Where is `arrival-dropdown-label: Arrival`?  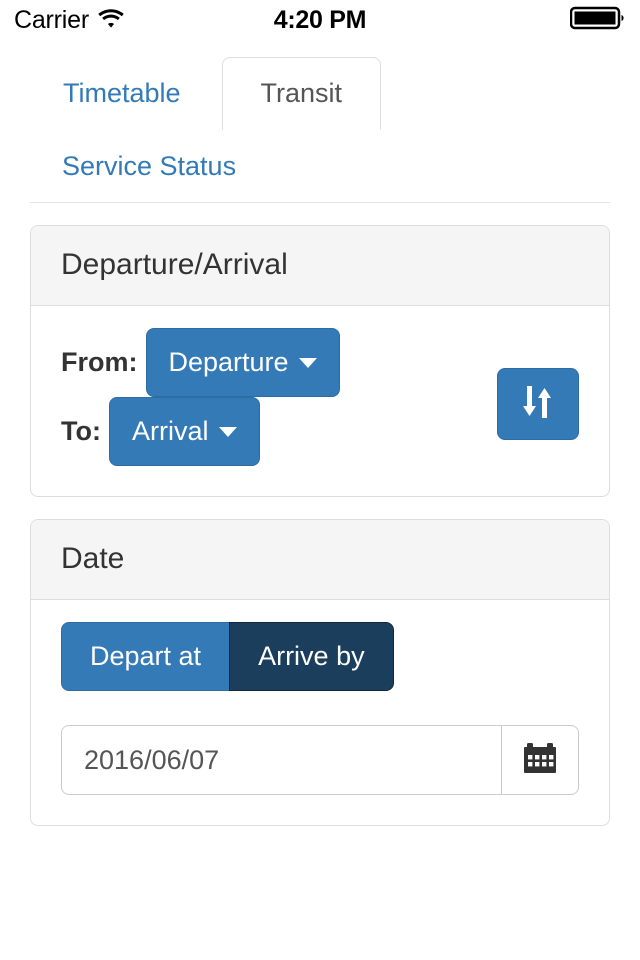
arrival-dropdown-label: Arrival is located at coordinates (170, 431).